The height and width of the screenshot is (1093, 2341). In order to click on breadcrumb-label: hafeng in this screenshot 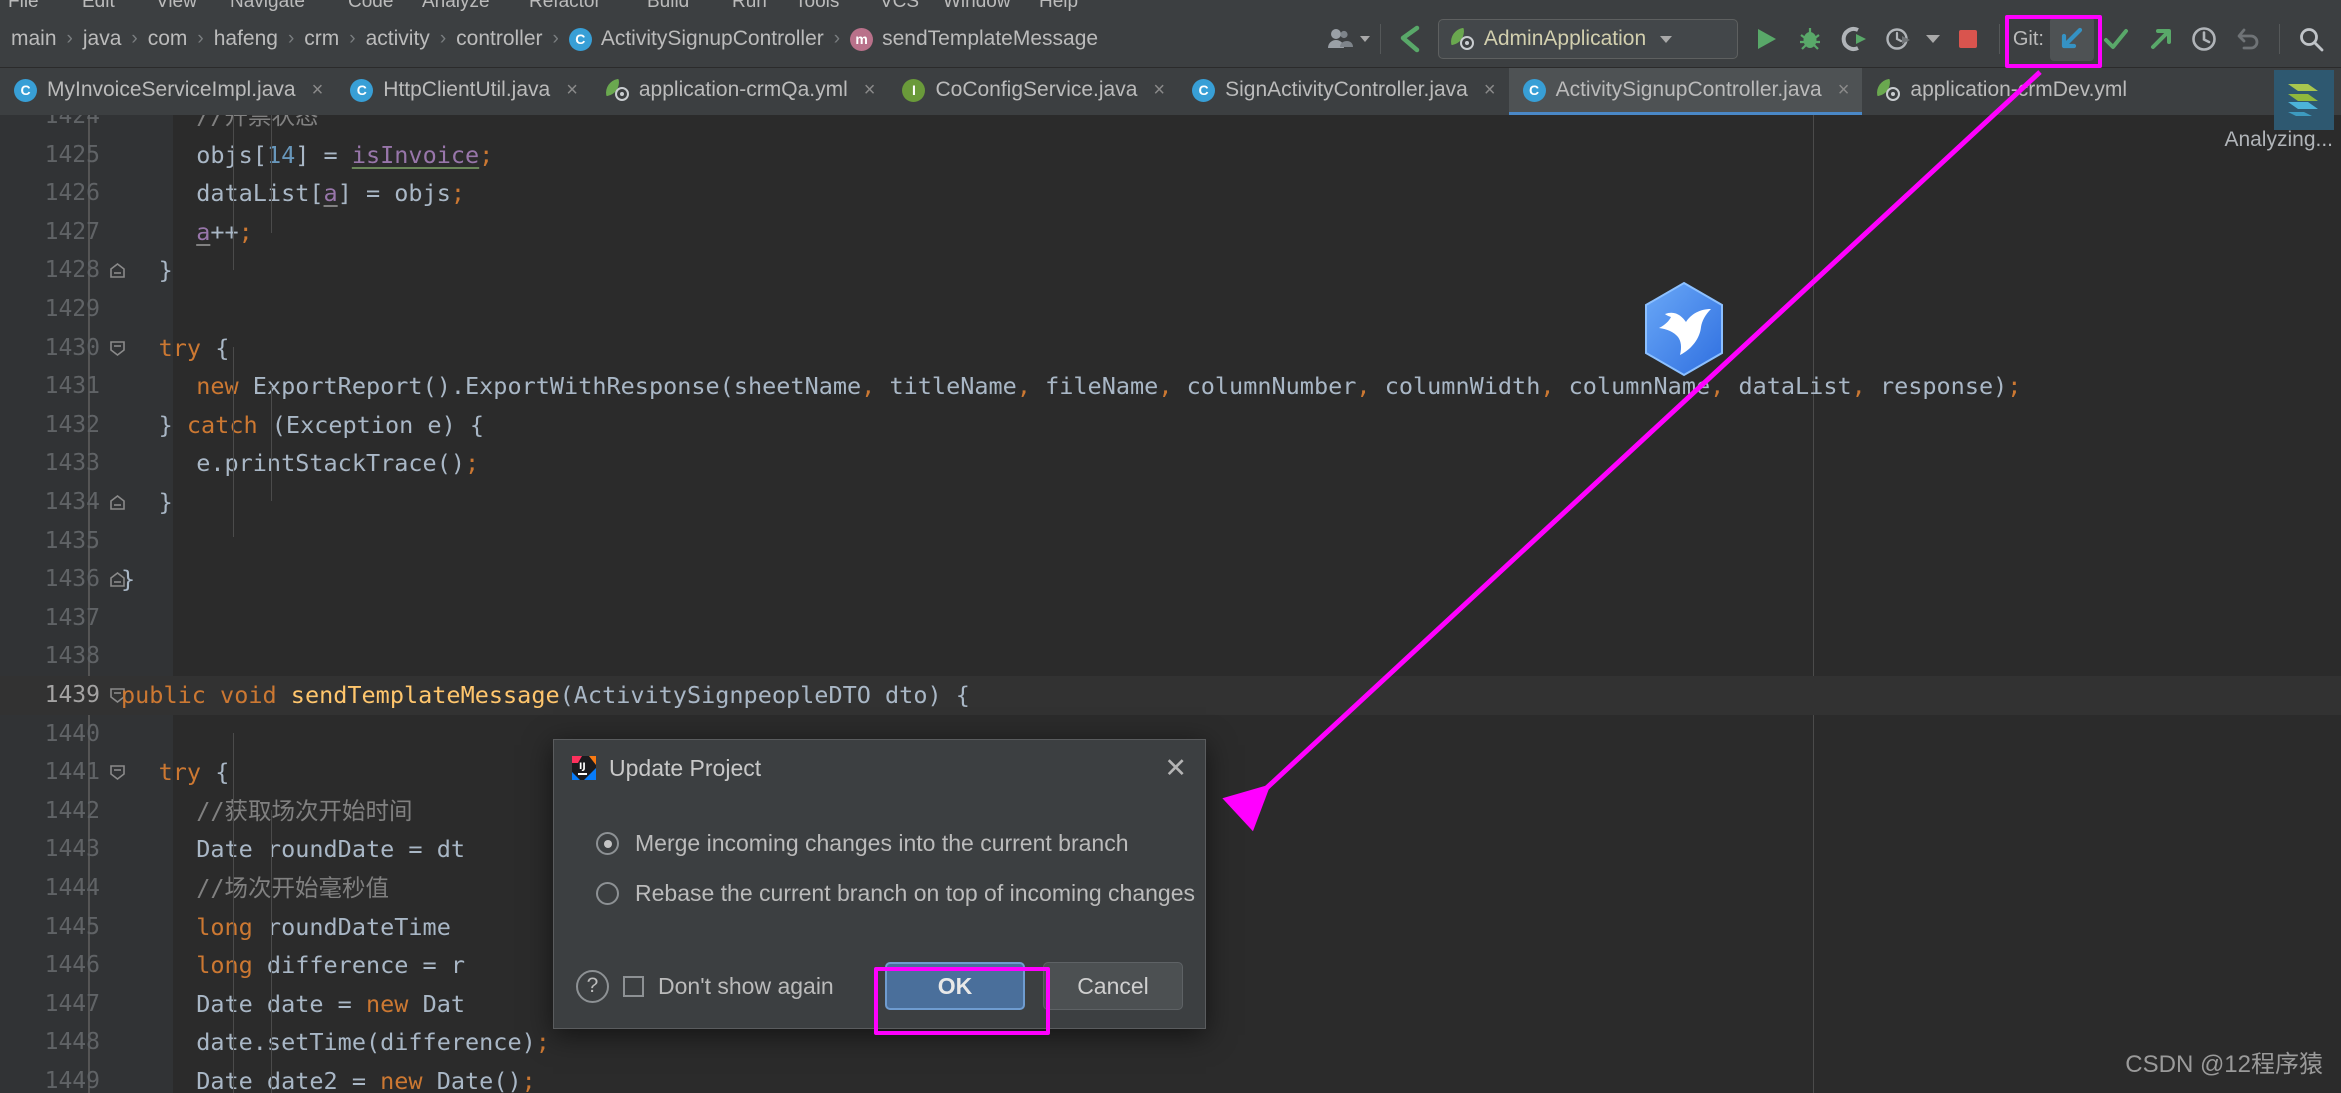, I will do `click(245, 38)`.